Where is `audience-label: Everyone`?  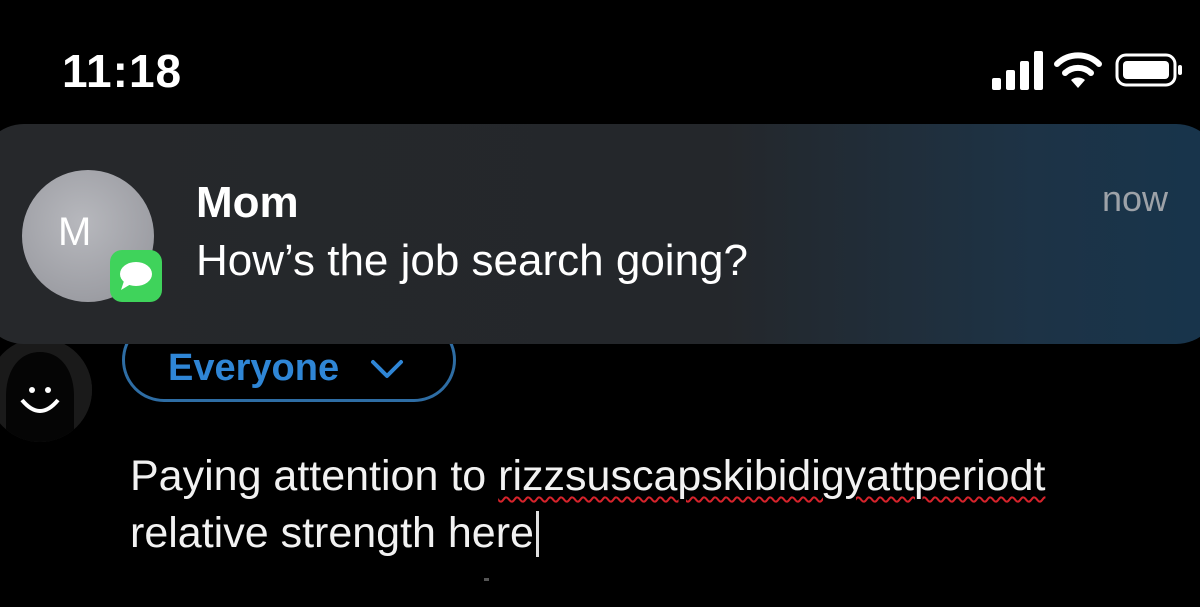 audience-label: Everyone is located at coordinates (254, 368).